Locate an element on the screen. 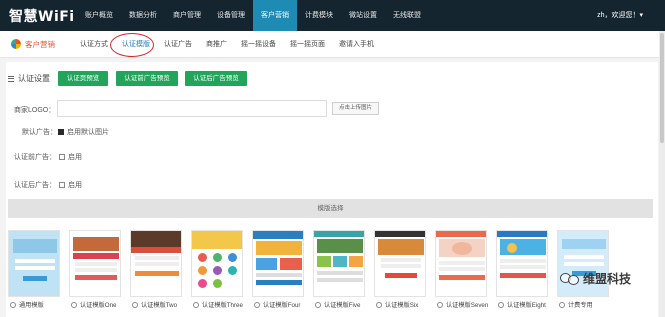  section-indicator: 客户营销 is located at coordinates (42, 44).